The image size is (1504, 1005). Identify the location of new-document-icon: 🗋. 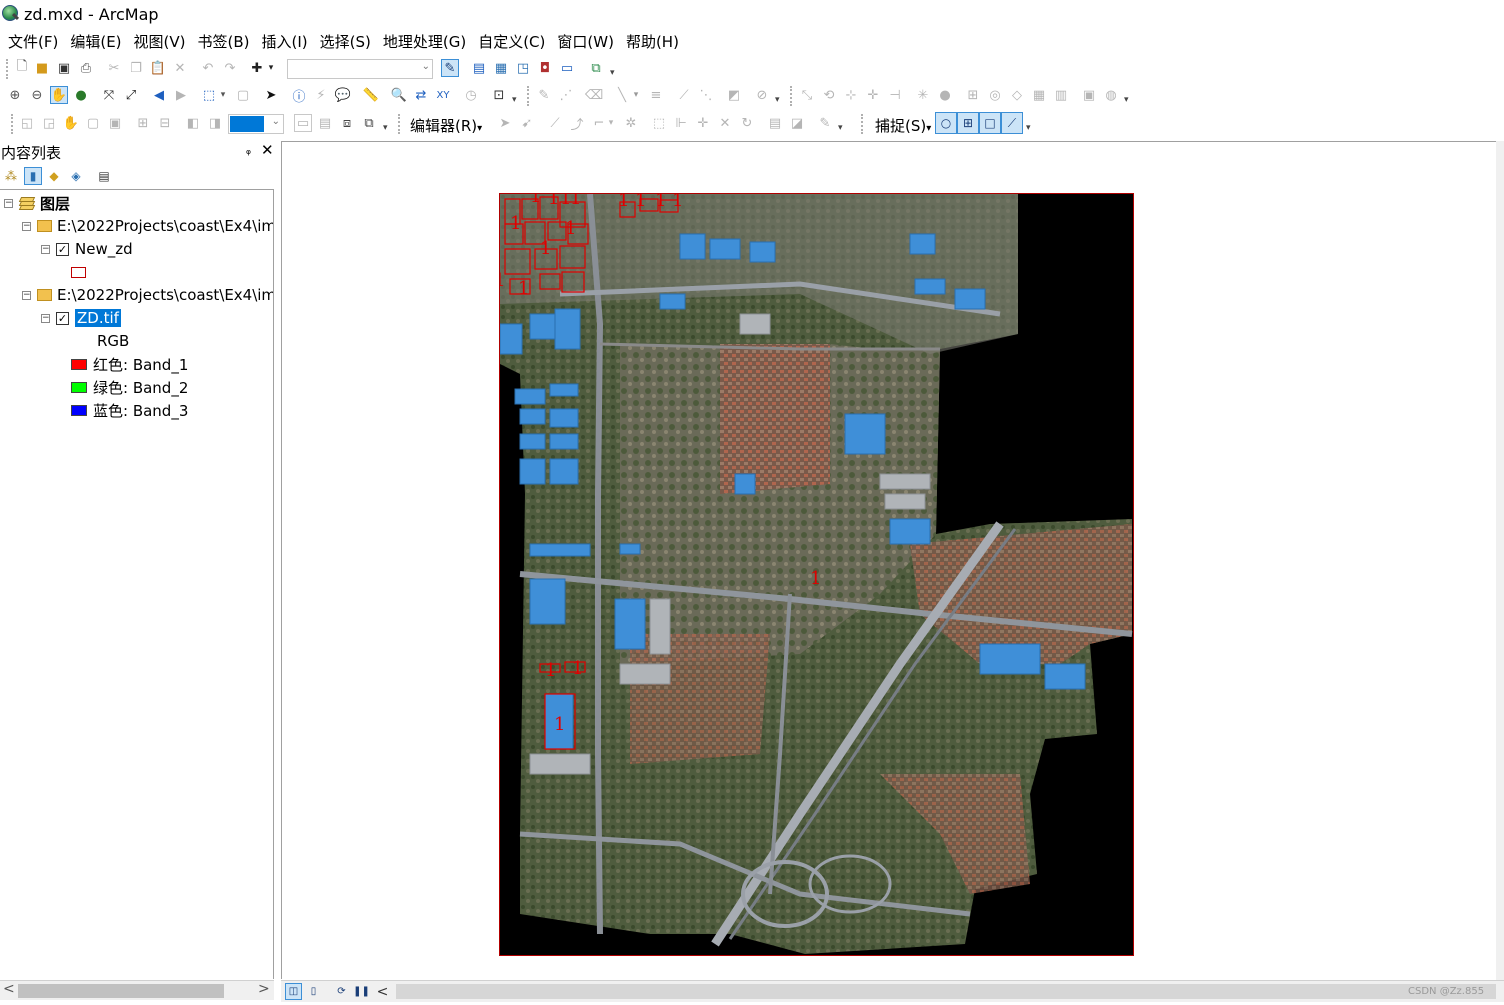
(22, 68).